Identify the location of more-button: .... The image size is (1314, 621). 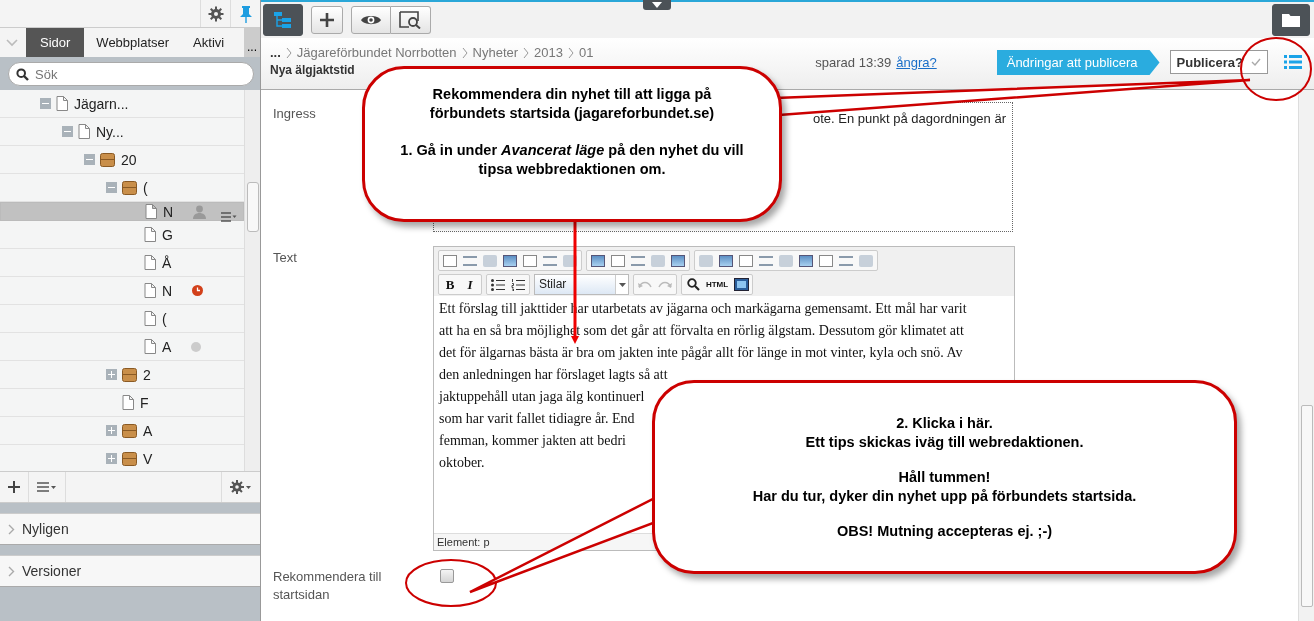
(252, 42).